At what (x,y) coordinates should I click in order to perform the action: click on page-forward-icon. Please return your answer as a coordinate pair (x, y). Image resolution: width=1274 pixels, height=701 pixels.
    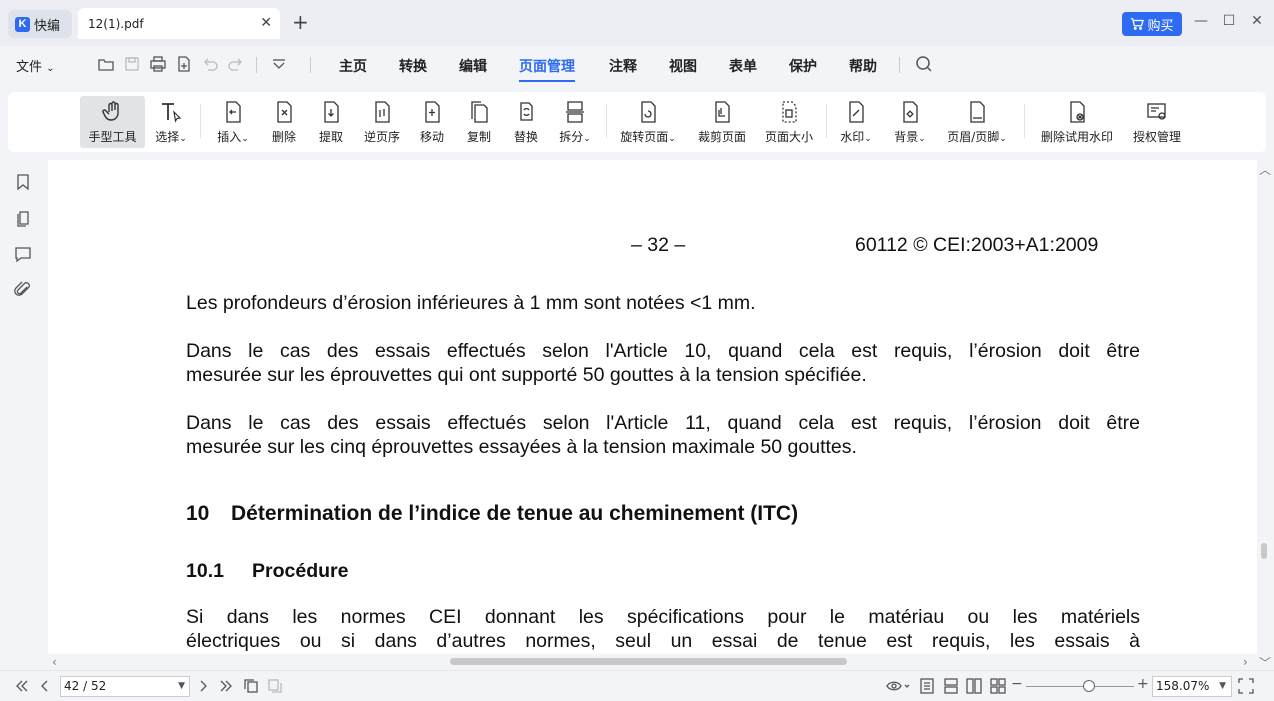
    Looking at the image, I should click on (275, 686).